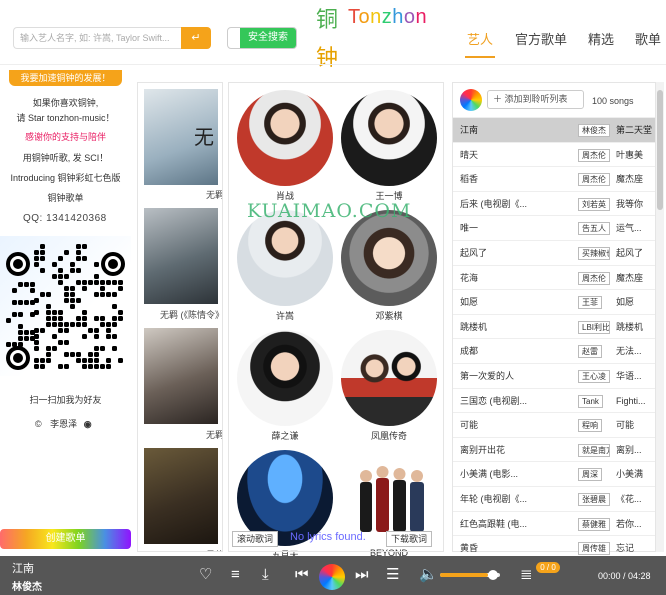  What do you see at coordinates (634, 155) in the screenshot?
I see `song-album: 叶惠美` at bounding box center [634, 155].